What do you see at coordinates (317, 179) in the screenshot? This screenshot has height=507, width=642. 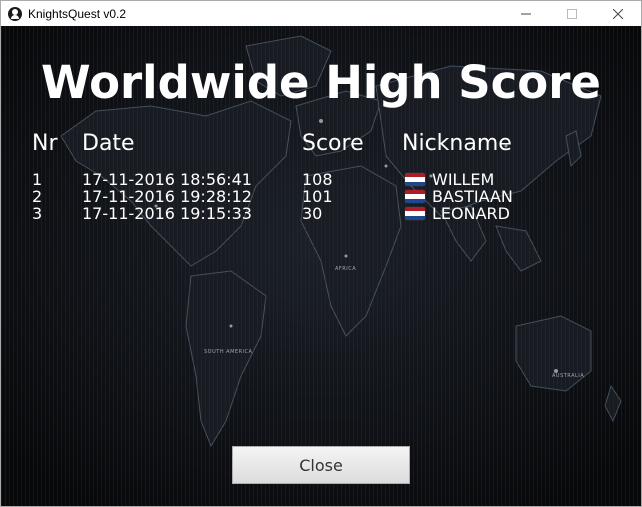 I see `score-cell: 108` at bounding box center [317, 179].